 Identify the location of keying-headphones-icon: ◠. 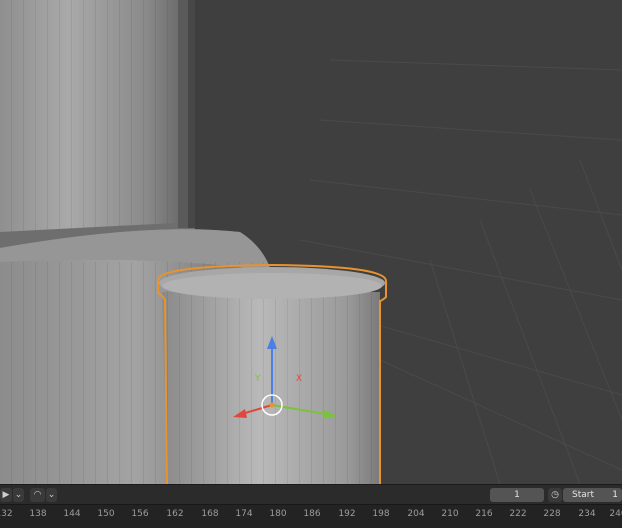
(37, 495).